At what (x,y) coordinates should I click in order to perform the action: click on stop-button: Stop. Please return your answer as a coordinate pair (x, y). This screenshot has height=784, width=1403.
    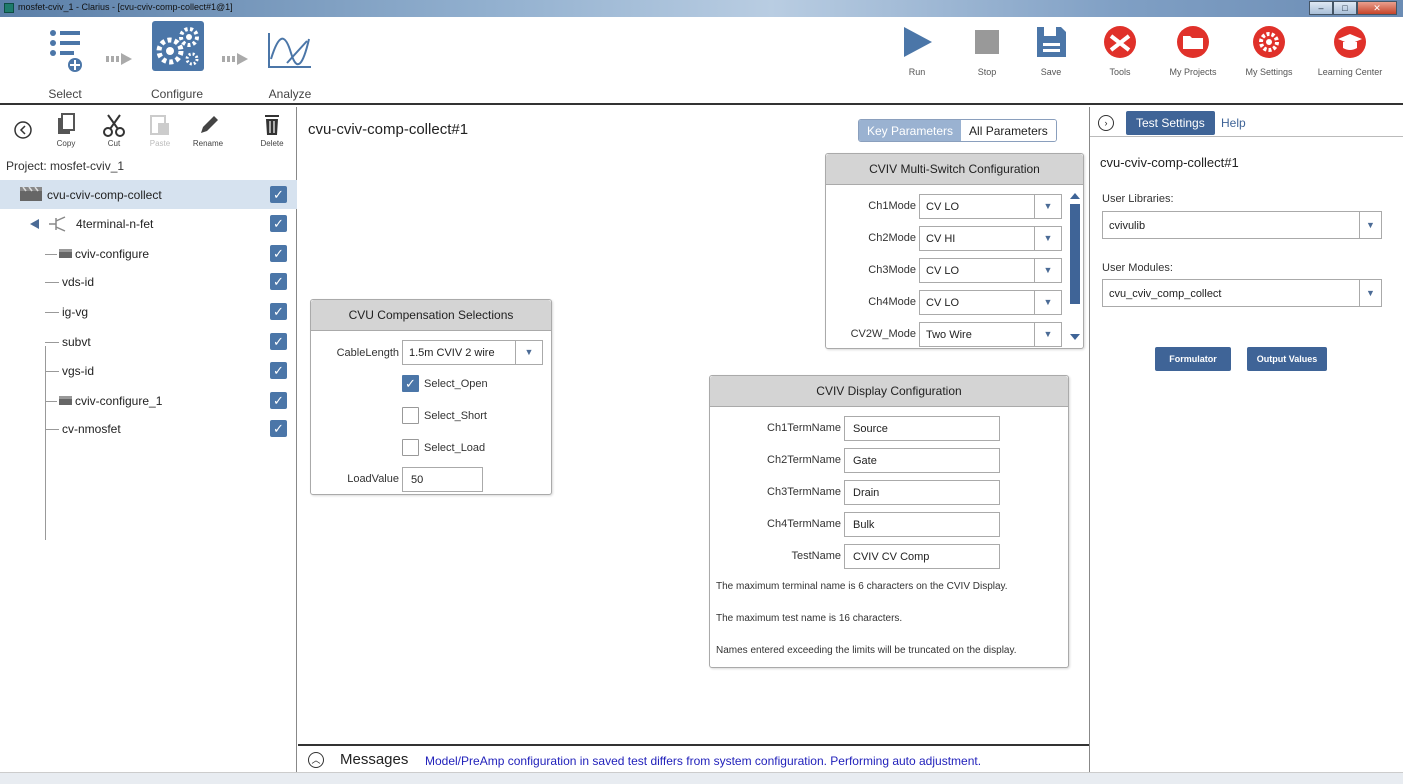
    Looking at the image, I should click on (987, 51).